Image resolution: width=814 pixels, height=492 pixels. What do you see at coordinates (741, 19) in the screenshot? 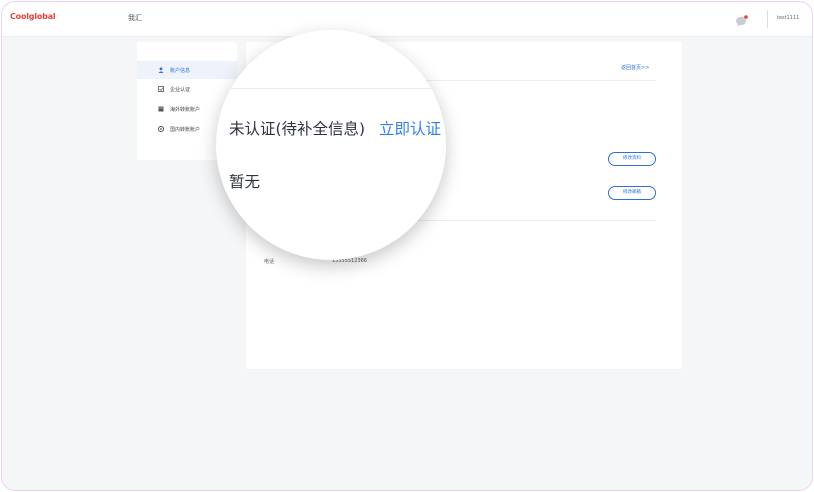
I see `message-icon` at bounding box center [741, 19].